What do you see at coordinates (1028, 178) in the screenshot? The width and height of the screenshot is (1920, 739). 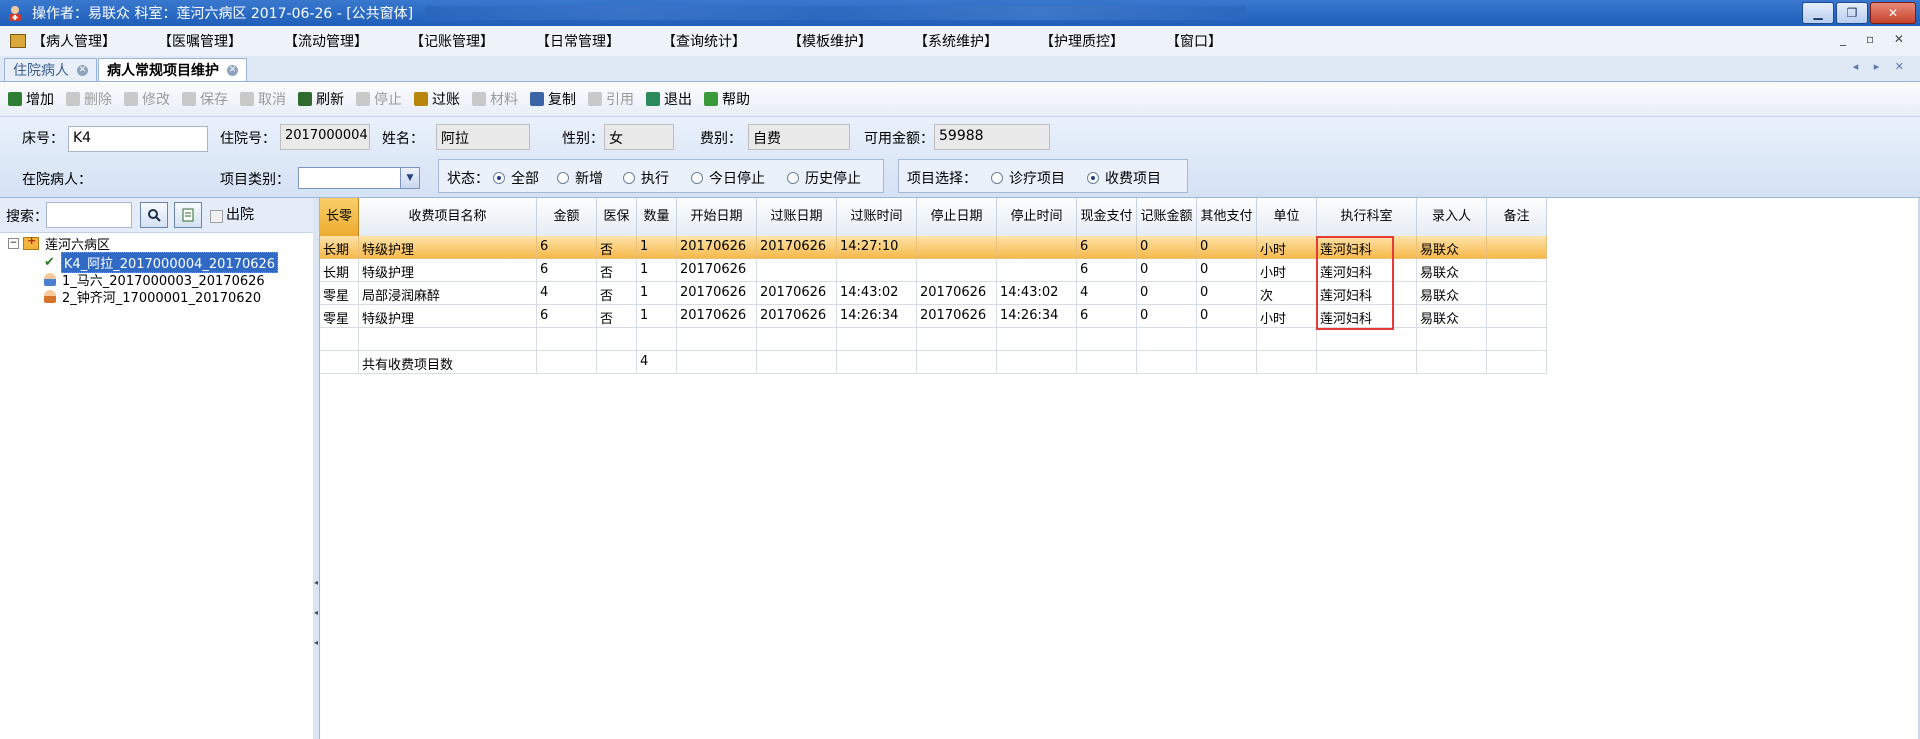 I see `item-radio-diagnosis: 诊疗项目` at bounding box center [1028, 178].